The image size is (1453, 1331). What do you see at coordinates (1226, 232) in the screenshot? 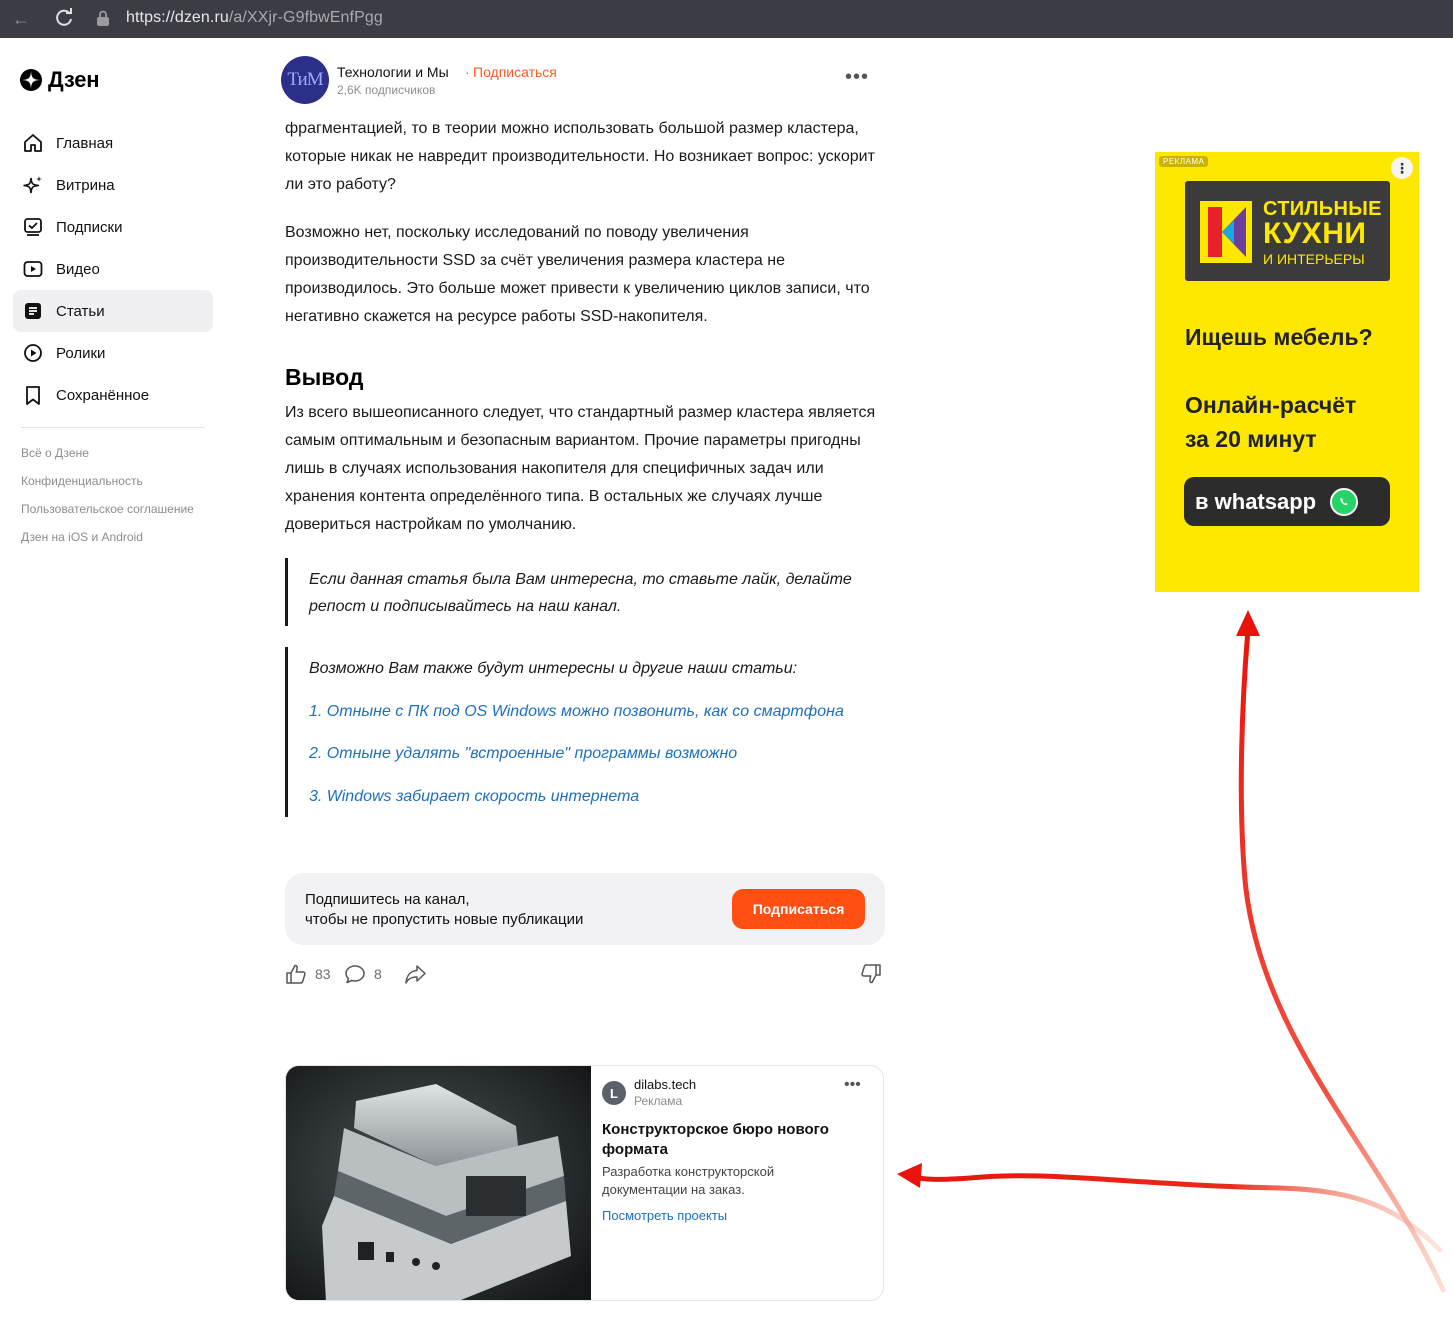
I see `brand-k-logo-icon` at bounding box center [1226, 232].